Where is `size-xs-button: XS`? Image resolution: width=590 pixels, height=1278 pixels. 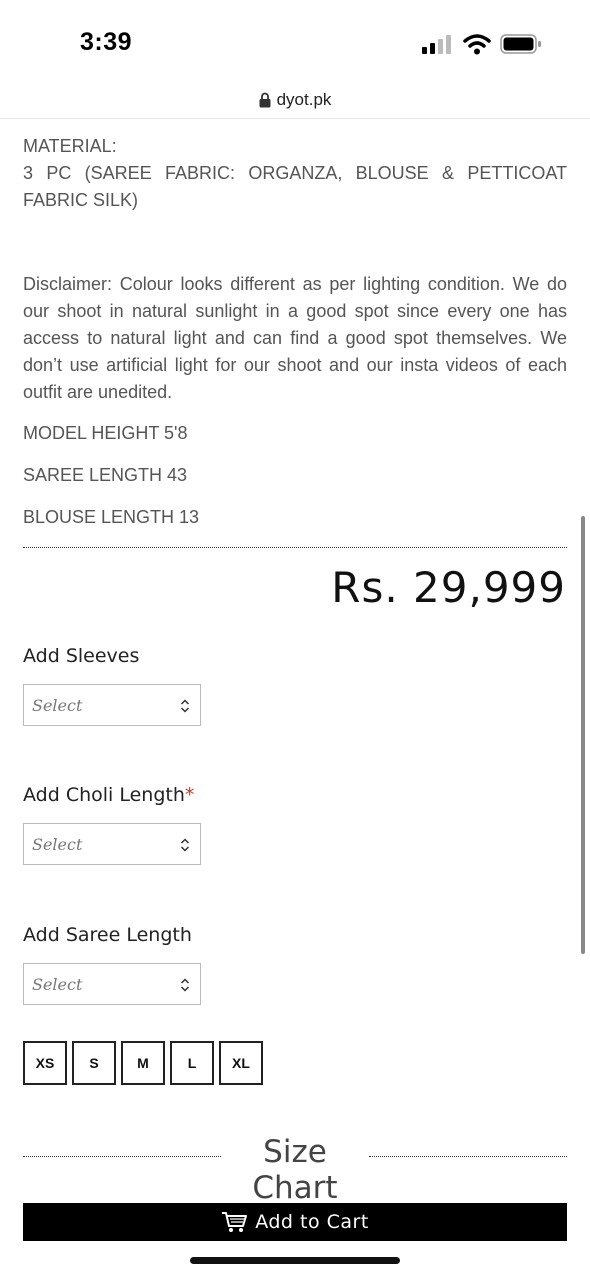 size-xs-button: XS is located at coordinates (45, 1063).